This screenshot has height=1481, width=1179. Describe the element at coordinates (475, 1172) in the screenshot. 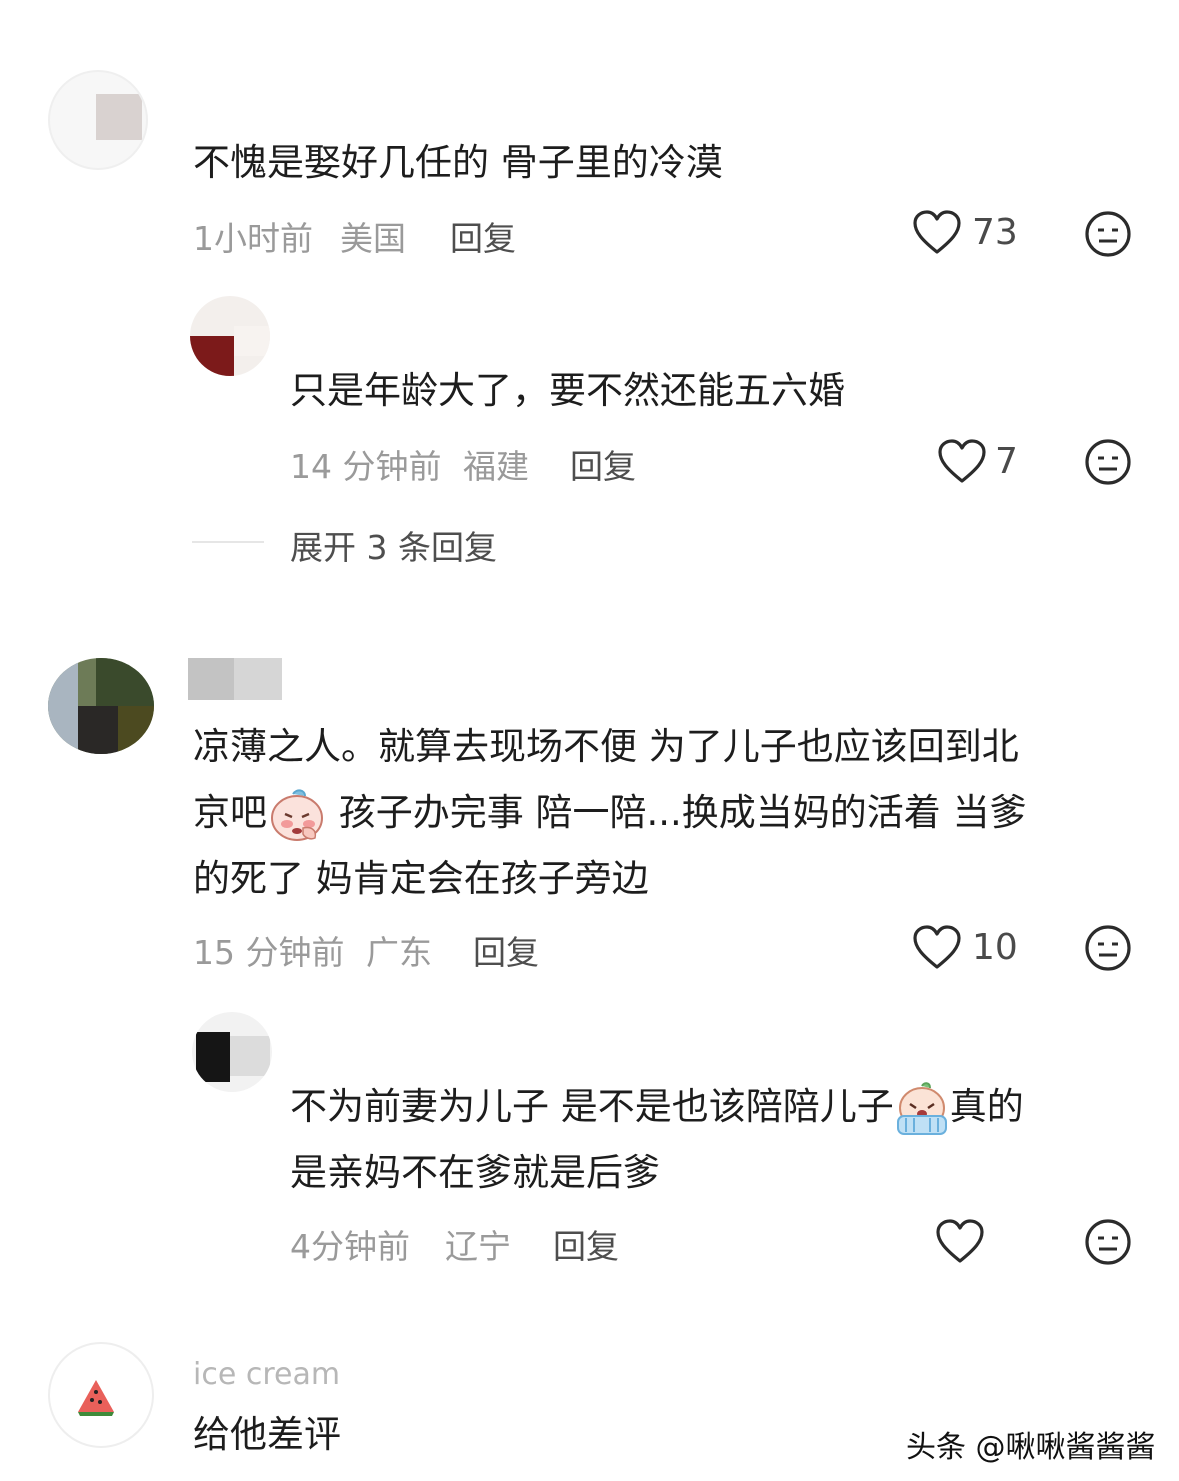

I see `comment-text-line2: 是亲妈不在爹就是后爹` at that location.